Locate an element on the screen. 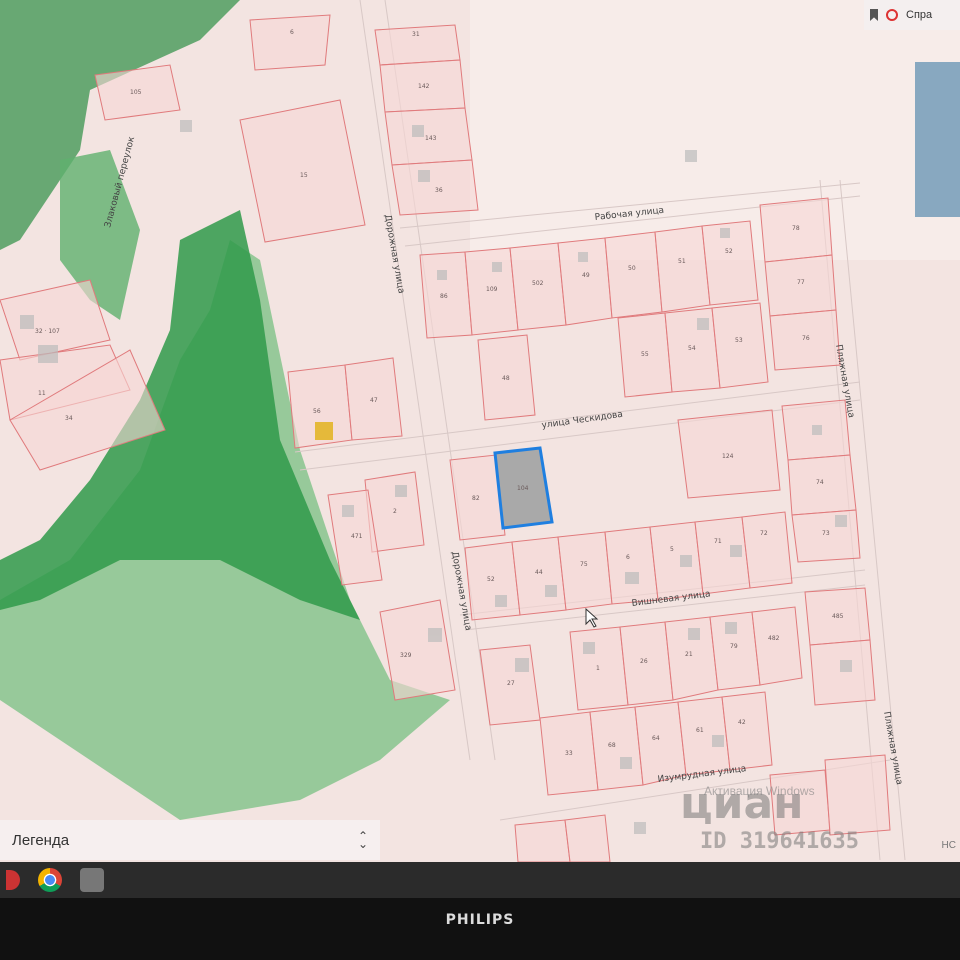  parcel-label: 82 is located at coordinates (476, 498).